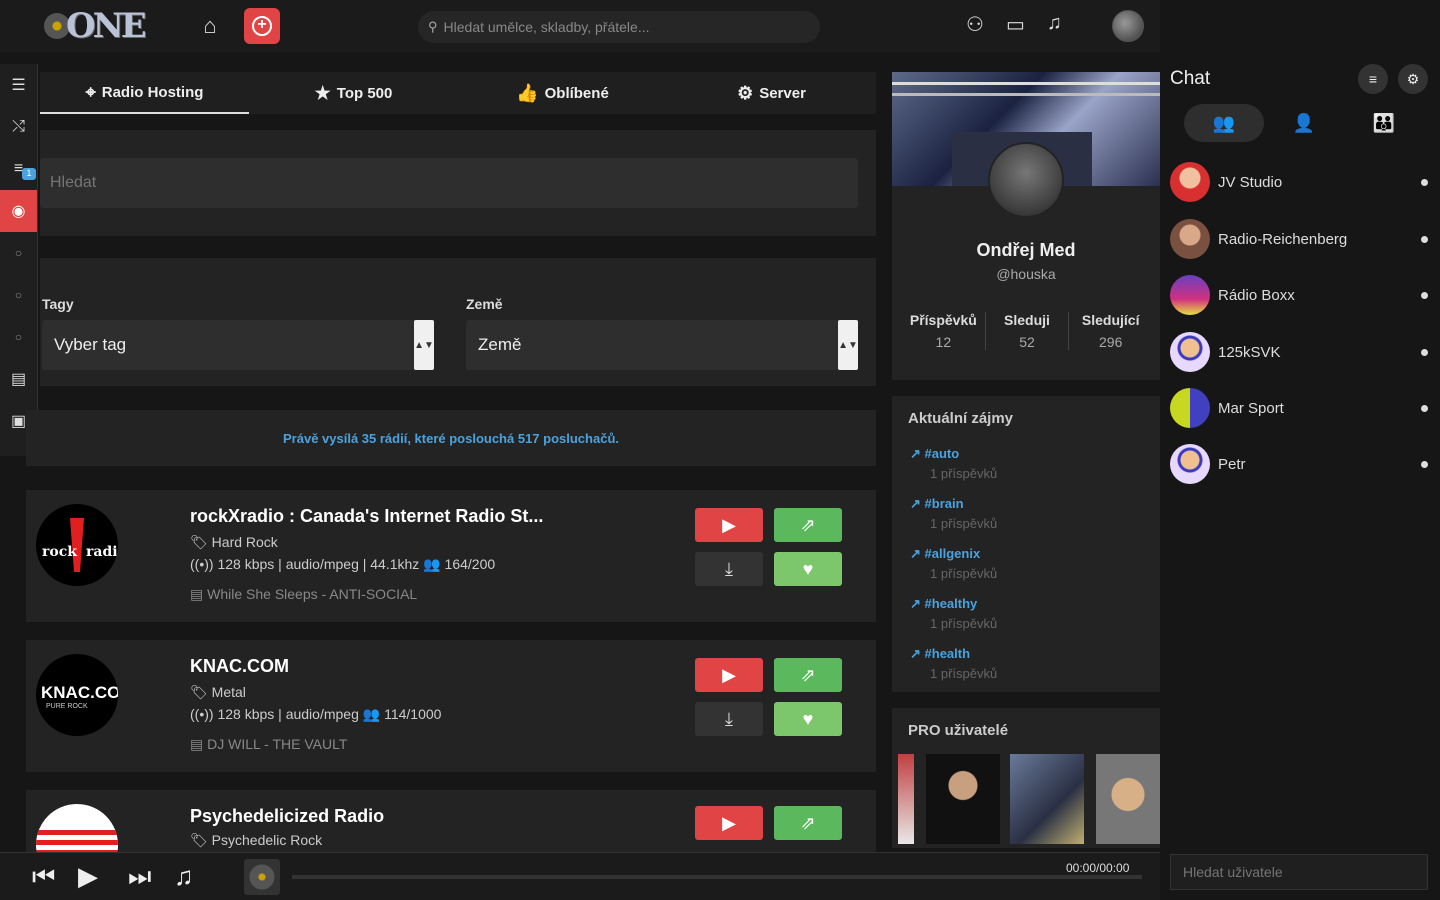 This screenshot has height=900, width=1440. What do you see at coordinates (1301, 352) in the screenshot?
I see `chat-contact: 125kSVK` at bounding box center [1301, 352].